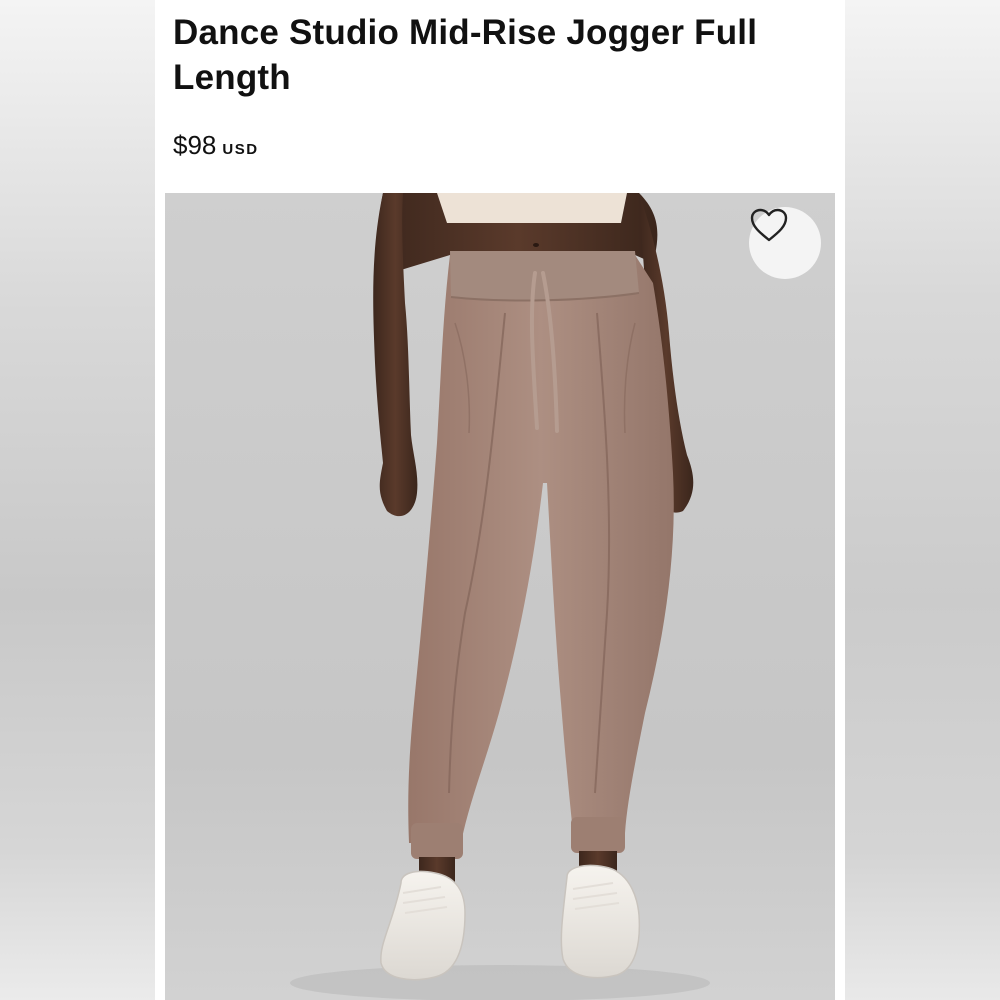 The width and height of the screenshot is (1000, 1000). What do you see at coordinates (785, 243) in the screenshot?
I see `favorite-button` at bounding box center [785, 243].